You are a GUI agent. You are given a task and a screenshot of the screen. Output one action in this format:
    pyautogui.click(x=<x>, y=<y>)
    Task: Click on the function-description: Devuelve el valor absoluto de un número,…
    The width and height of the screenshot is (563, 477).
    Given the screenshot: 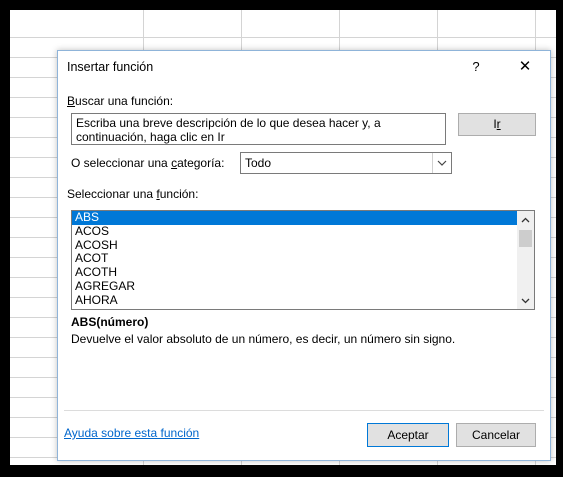 What is the action you would take?
    pyautogui.click(x=263, y=339)
    